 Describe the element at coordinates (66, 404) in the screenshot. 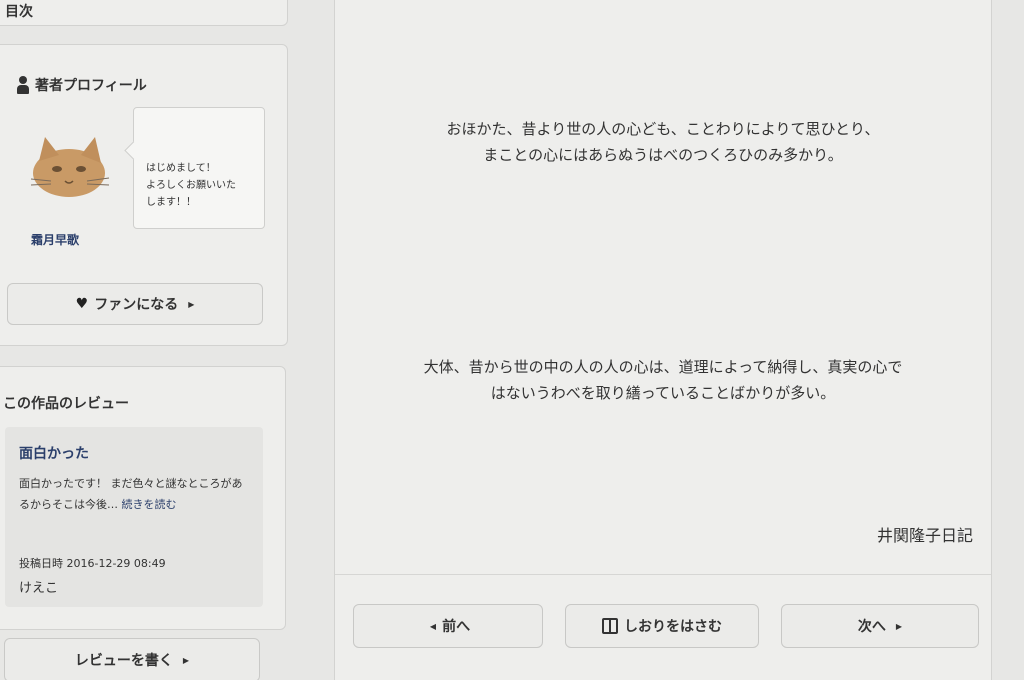

I see `review-section-title: この作品のレビュー` at that location.